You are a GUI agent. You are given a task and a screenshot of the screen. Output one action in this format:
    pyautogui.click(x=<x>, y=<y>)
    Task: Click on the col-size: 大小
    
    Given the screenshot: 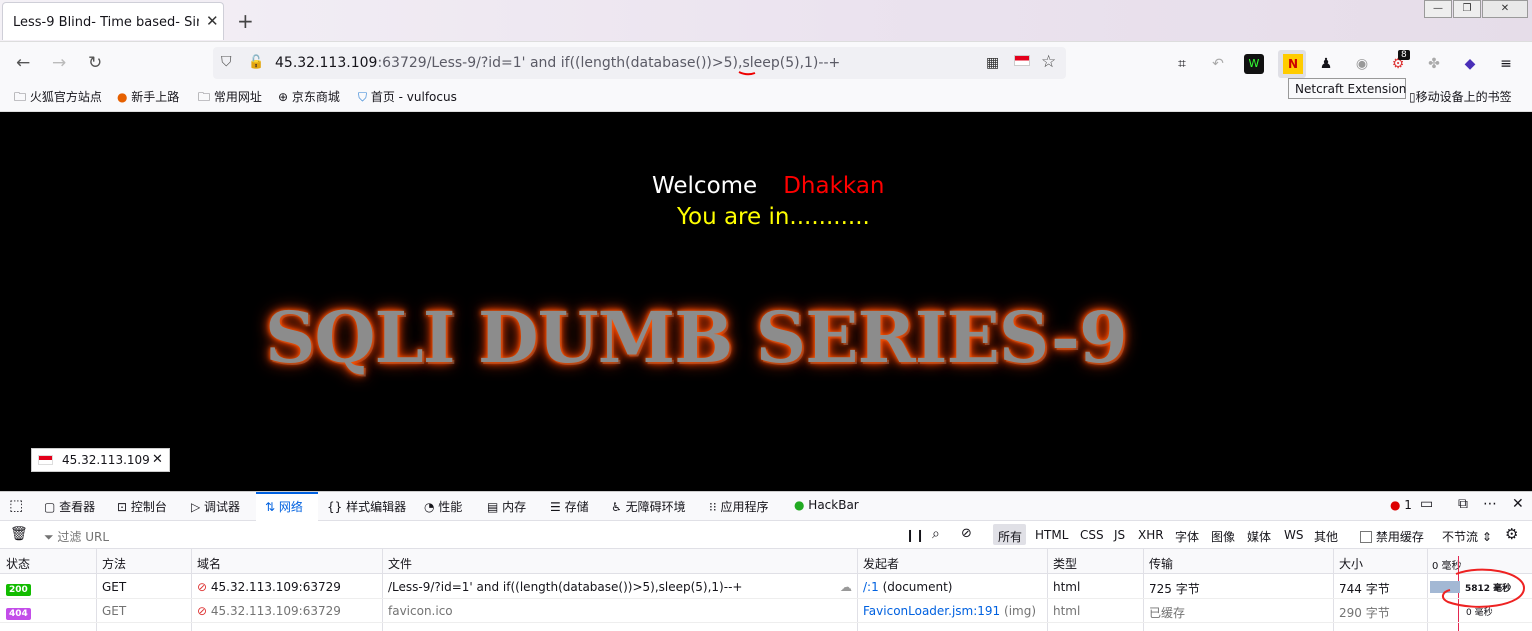 What is the action you would take?
    pyautogui.click(x=1351, y=563)
    